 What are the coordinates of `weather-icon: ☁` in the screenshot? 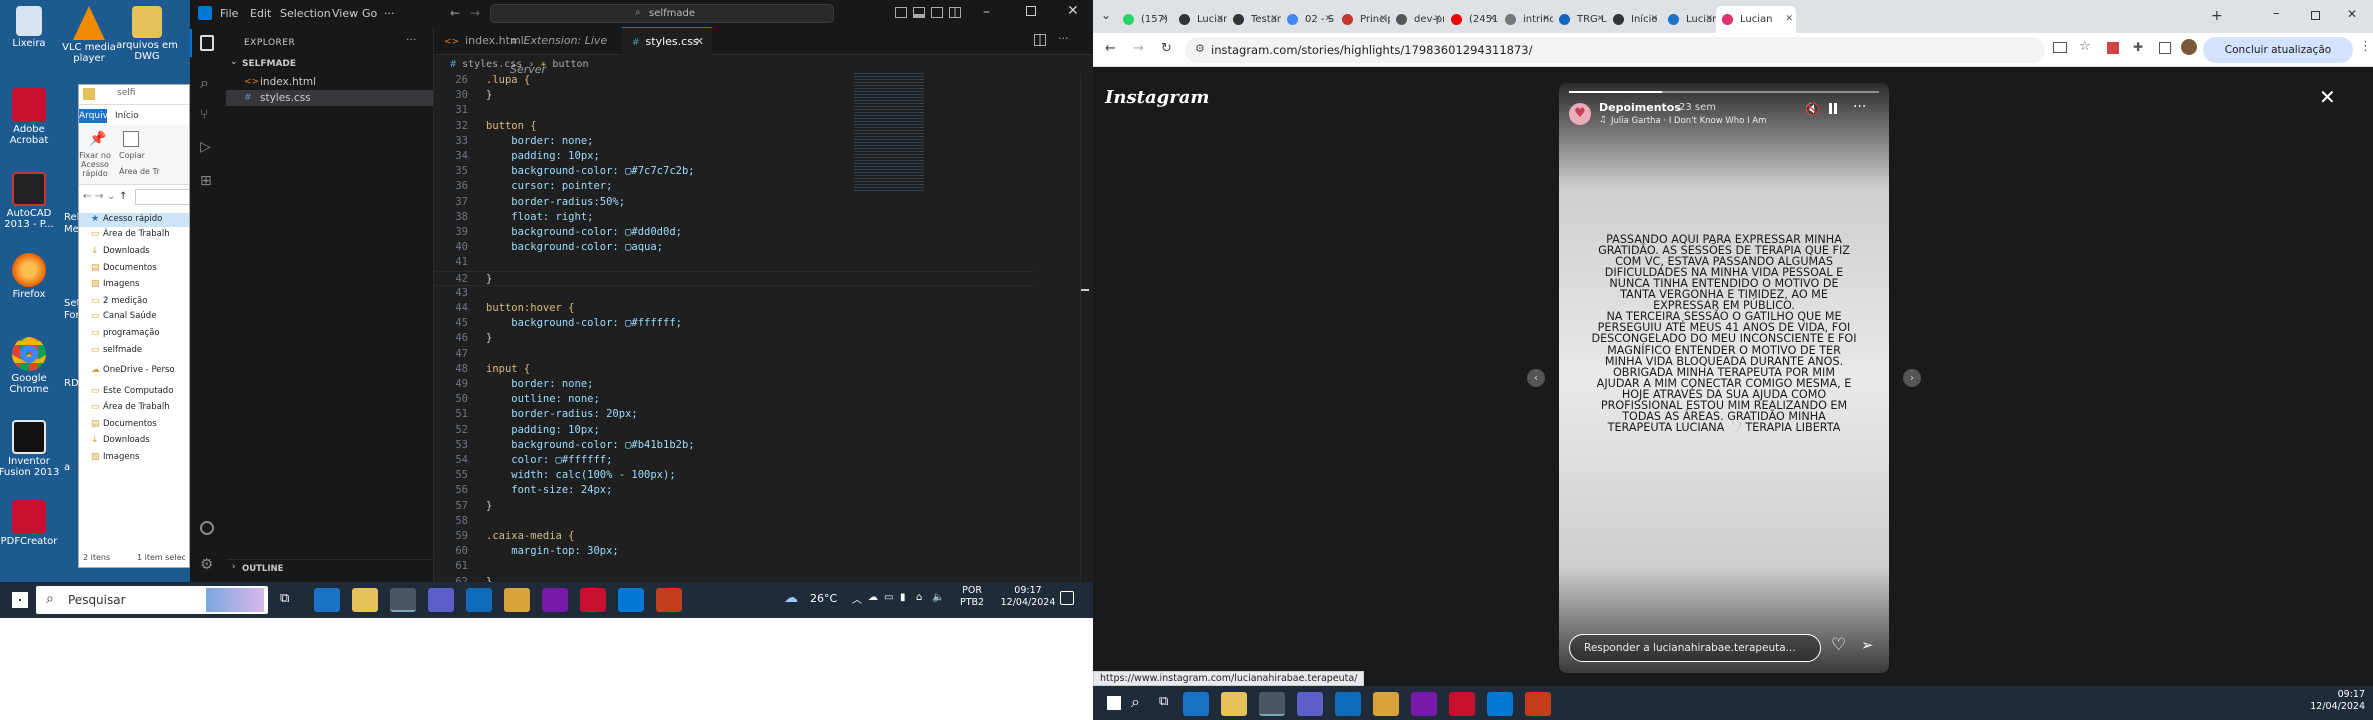 It's located at (791, 598).